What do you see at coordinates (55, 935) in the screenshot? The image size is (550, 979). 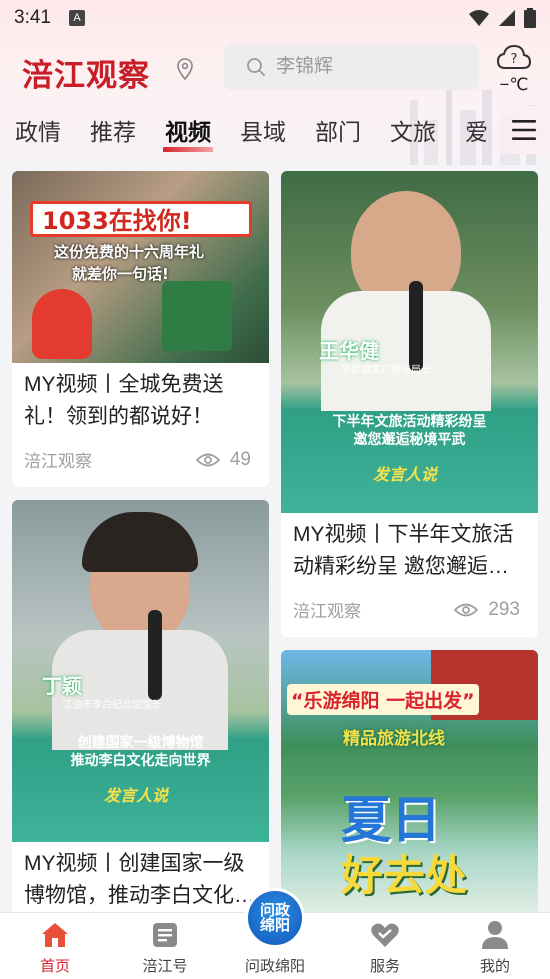 I see `home-icon` at bounding box center [55, 935].